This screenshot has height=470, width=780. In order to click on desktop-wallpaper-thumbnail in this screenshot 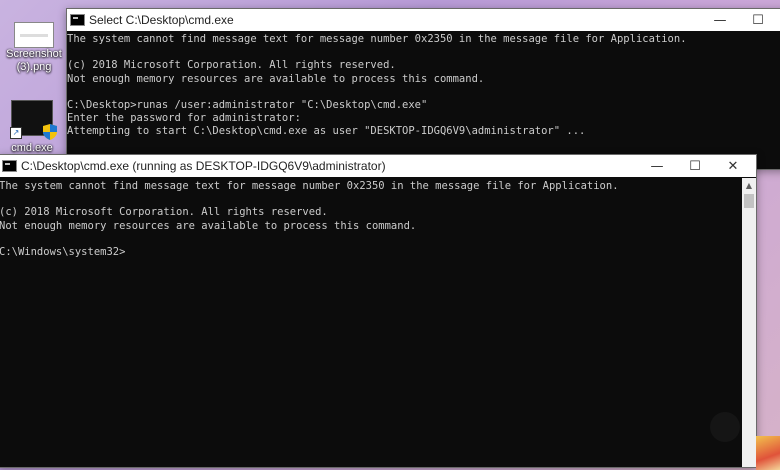, I will do `click(768, 453)`.